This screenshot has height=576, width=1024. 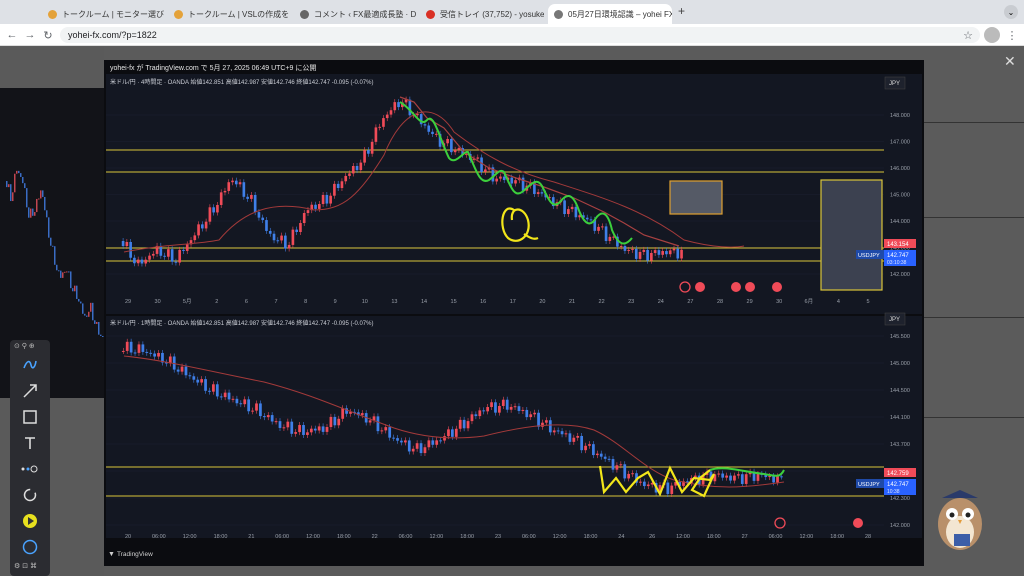 What do you see at coordinates (30, 495) in the screenshot?
I see `refresh-icon` at bounding box center [30, 495].